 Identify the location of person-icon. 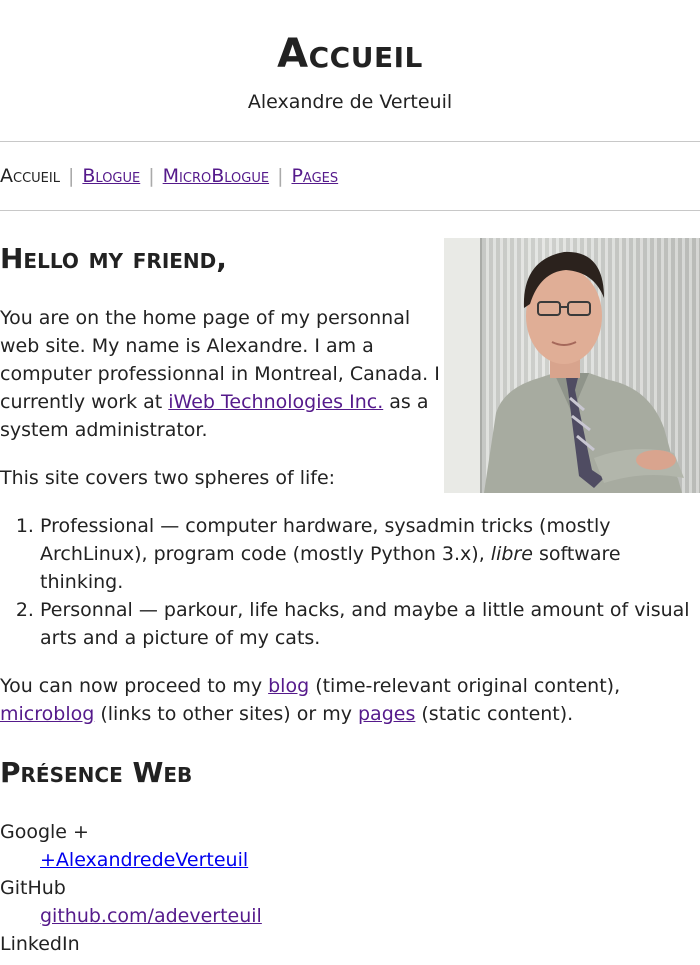
(584, 372).